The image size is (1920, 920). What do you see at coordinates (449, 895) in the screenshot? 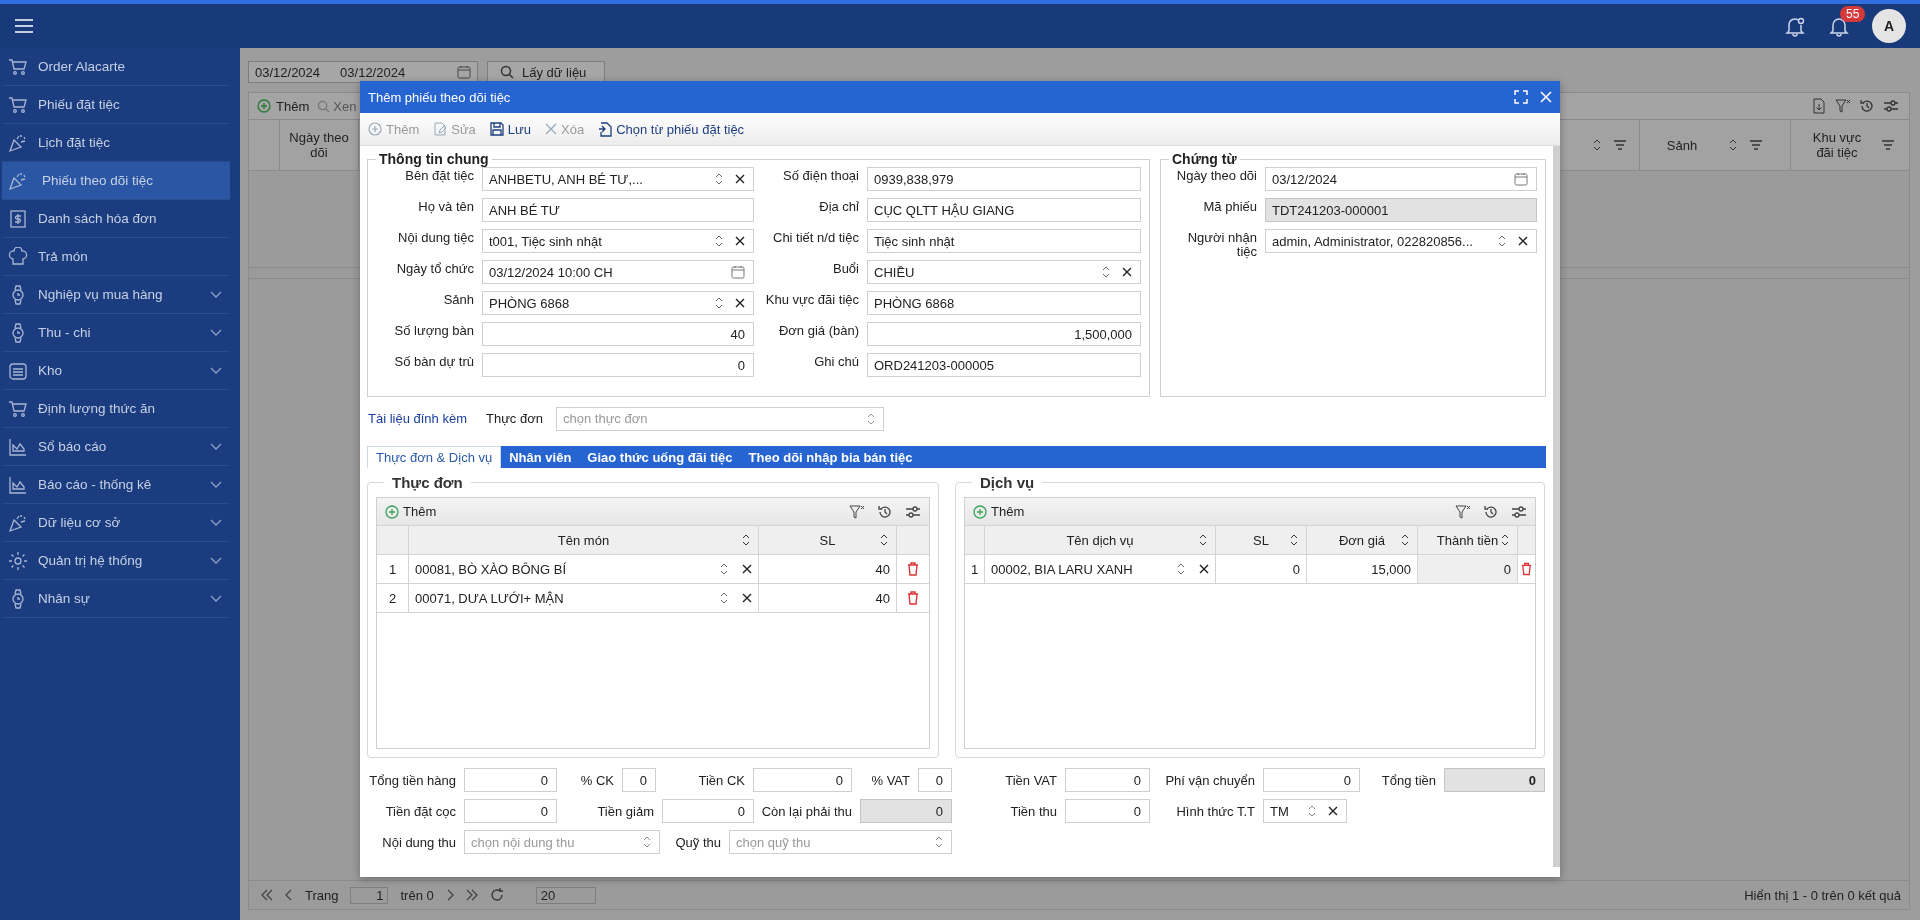
I see `next-page-icon` at bounding box center [449, 895].